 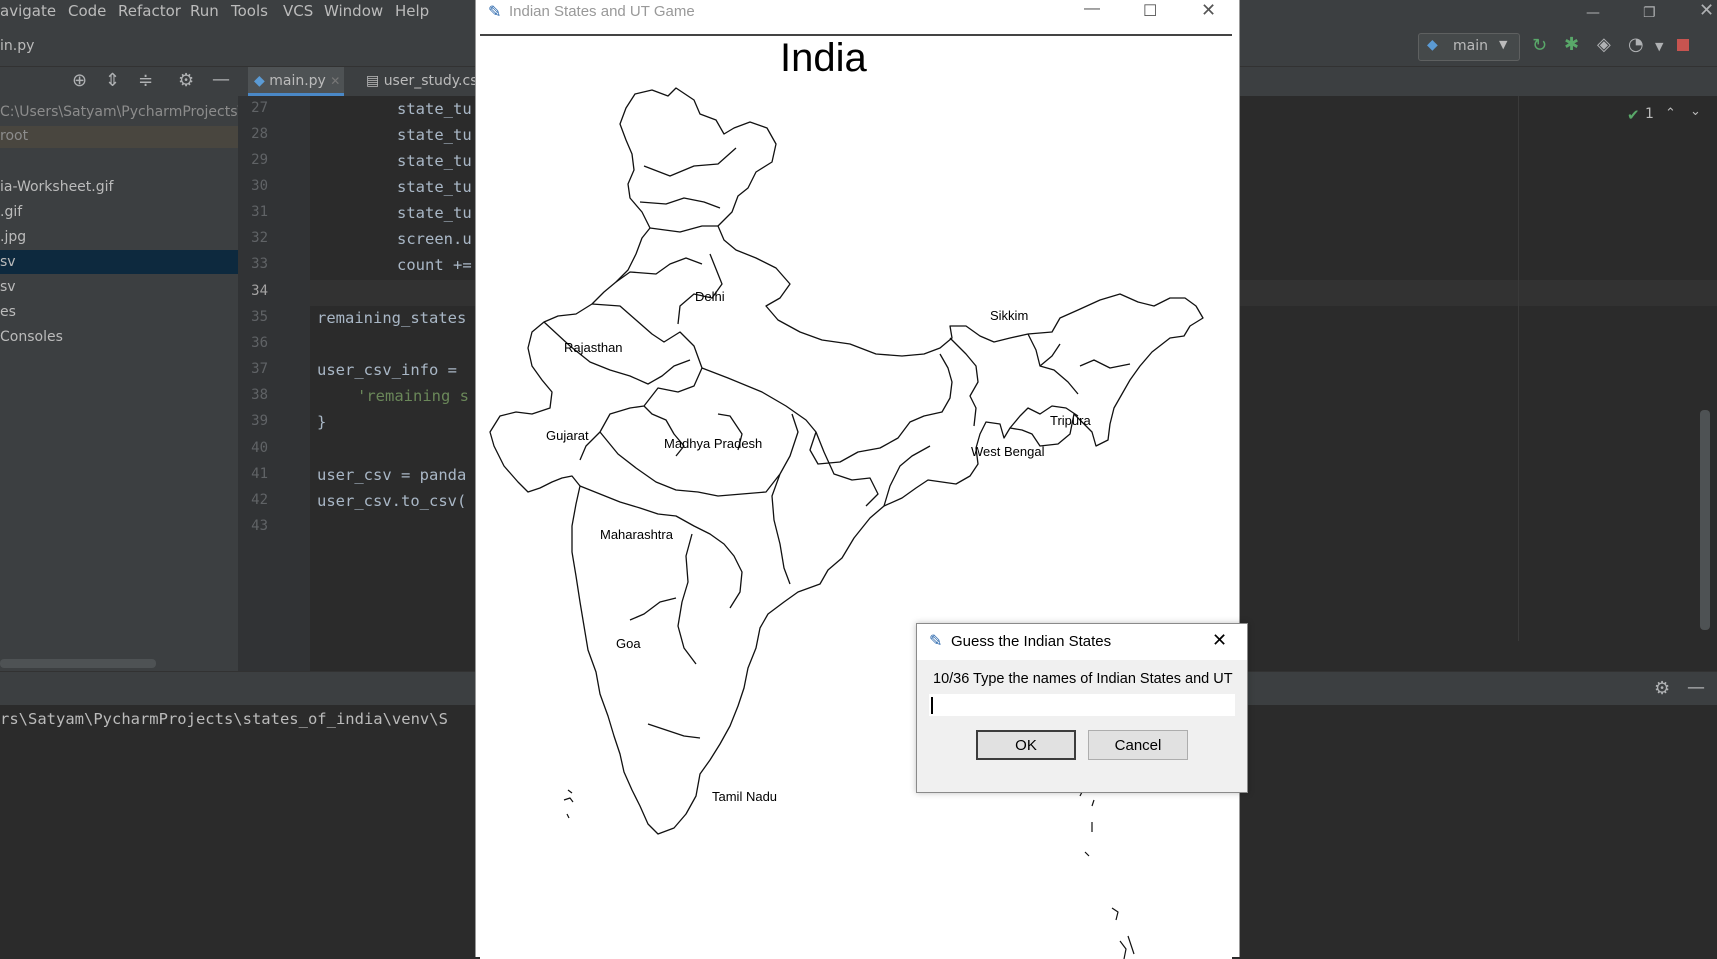 I want to click on code-line: }, so click(x=322, y=422).